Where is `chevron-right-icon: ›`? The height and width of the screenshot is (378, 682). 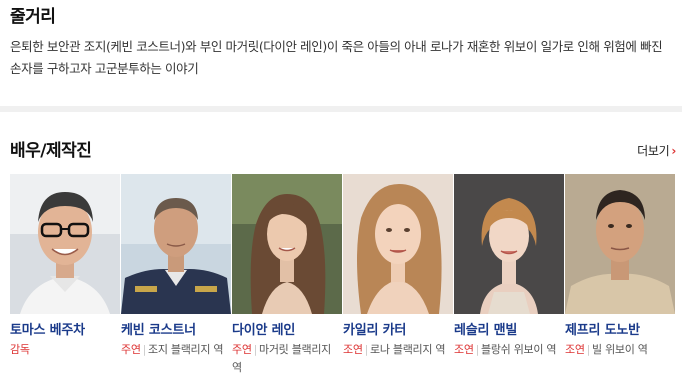
chevron-right-icon: › is located at coordinates (673, 150).